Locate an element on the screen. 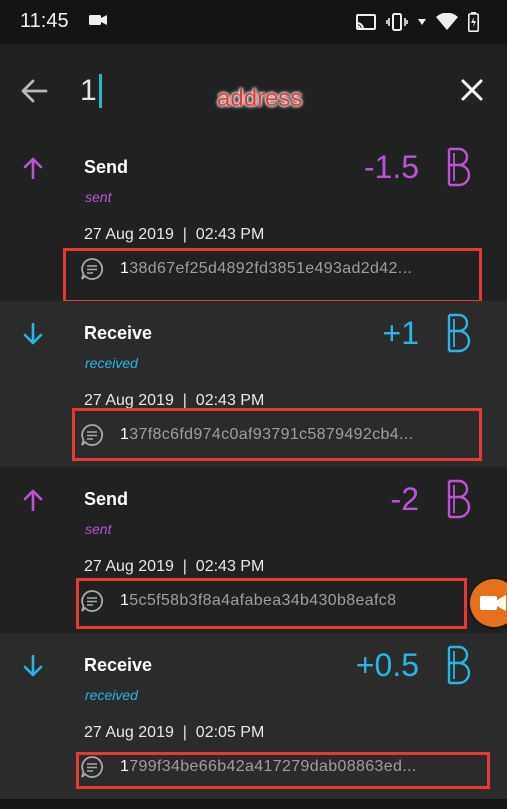  vibrate-icon is located at coordinates (397, 22).